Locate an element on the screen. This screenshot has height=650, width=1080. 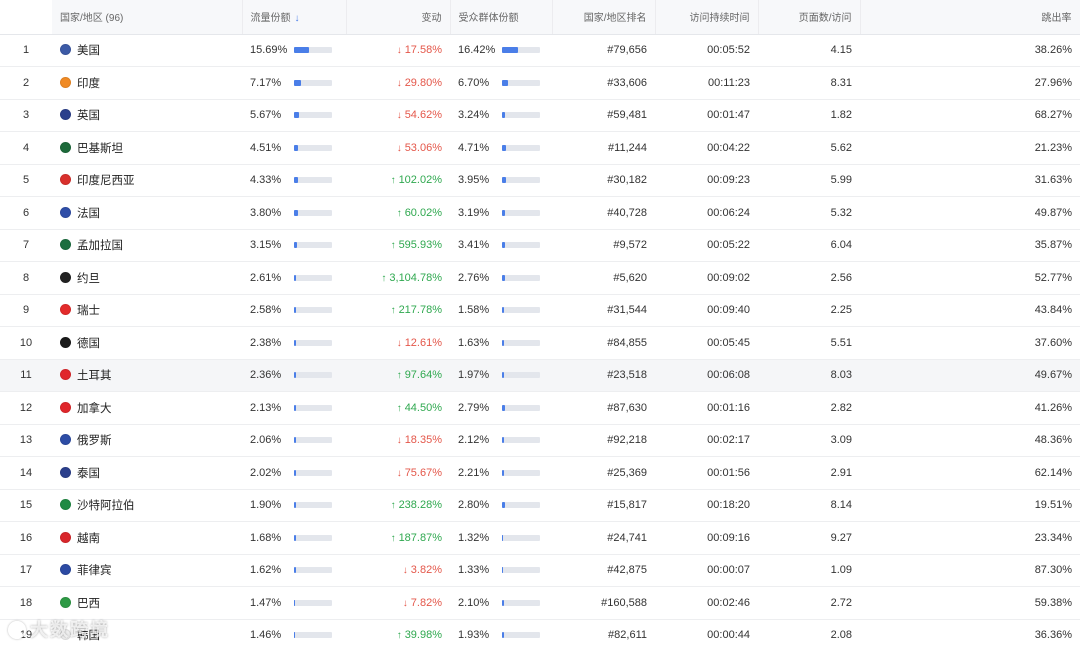
country-cell: 土耳其 is located at coordinates (147, 375).